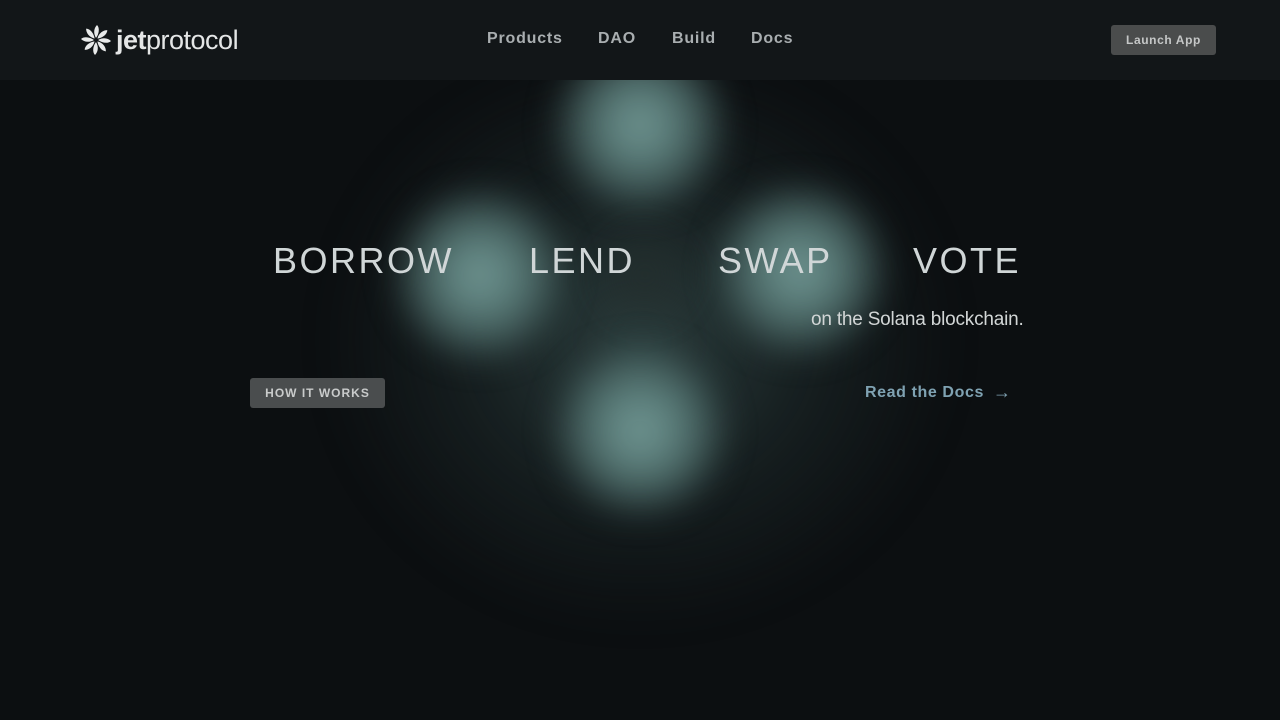 This screenshot has height=720, width=1280. I want to click on hero-verb-swap: SWAP, so click(775, 260).